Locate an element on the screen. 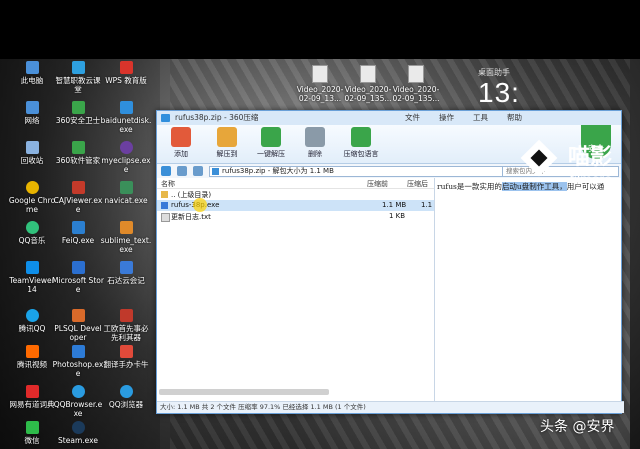 Image resolution: width=640 pixels, height=449 pixels. desktop-icon-tencent-qq: 腾讯QQ is located at coordinates (32, 321).